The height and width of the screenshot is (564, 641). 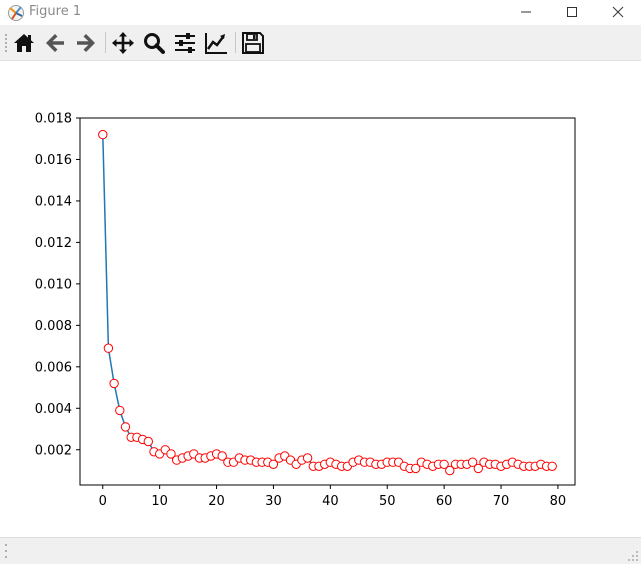 I want to click on x-tick-label: 0, so click(x=103, y=501).